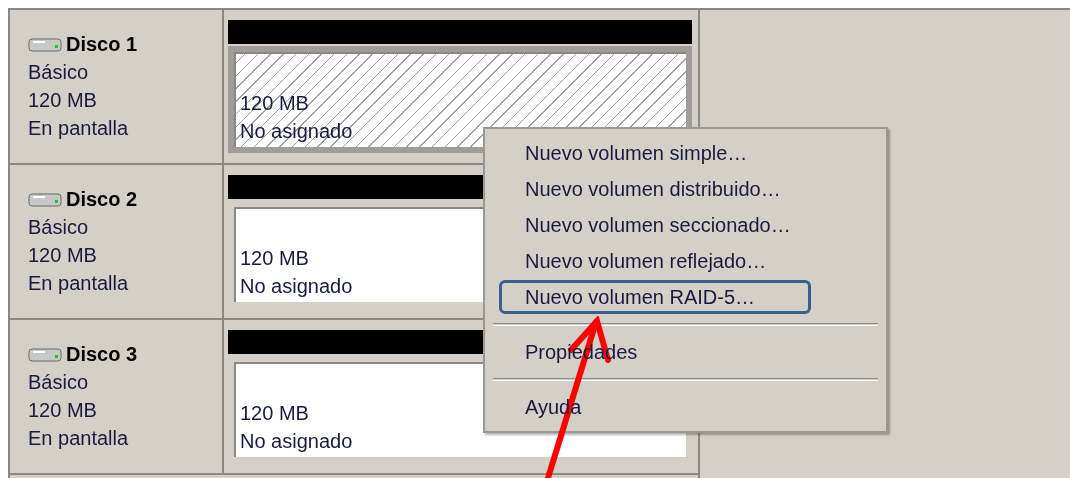 The width and height of the screenshot is (1070, 478). Describe the element at coordinates (102, 354) in the screenshot. I see `disk-name: Disco 3` at that location.